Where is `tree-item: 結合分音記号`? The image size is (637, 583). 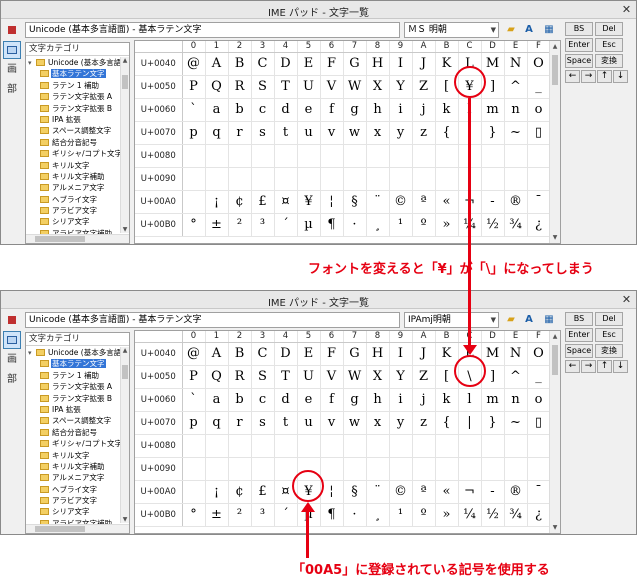 tree-item: 結合分音記号 is located at coordinates (73, 142).